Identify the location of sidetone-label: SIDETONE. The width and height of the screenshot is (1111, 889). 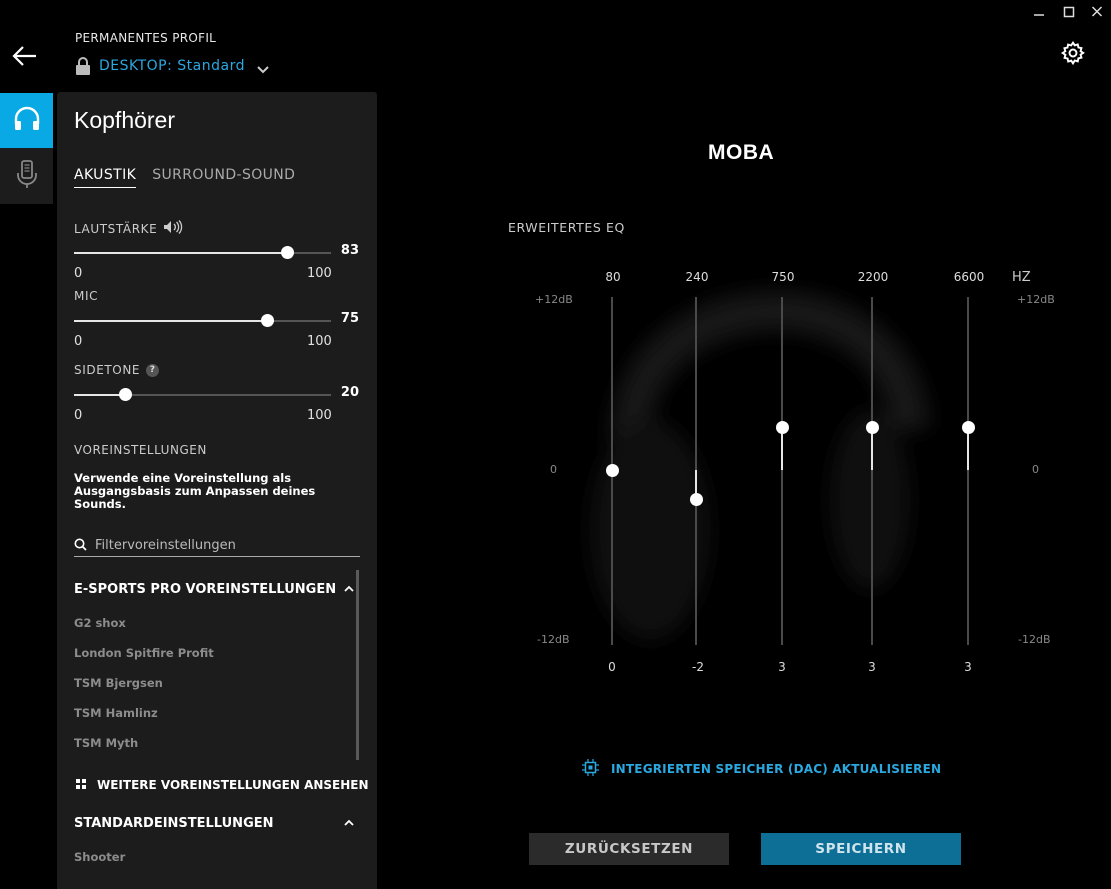
(107, 370).